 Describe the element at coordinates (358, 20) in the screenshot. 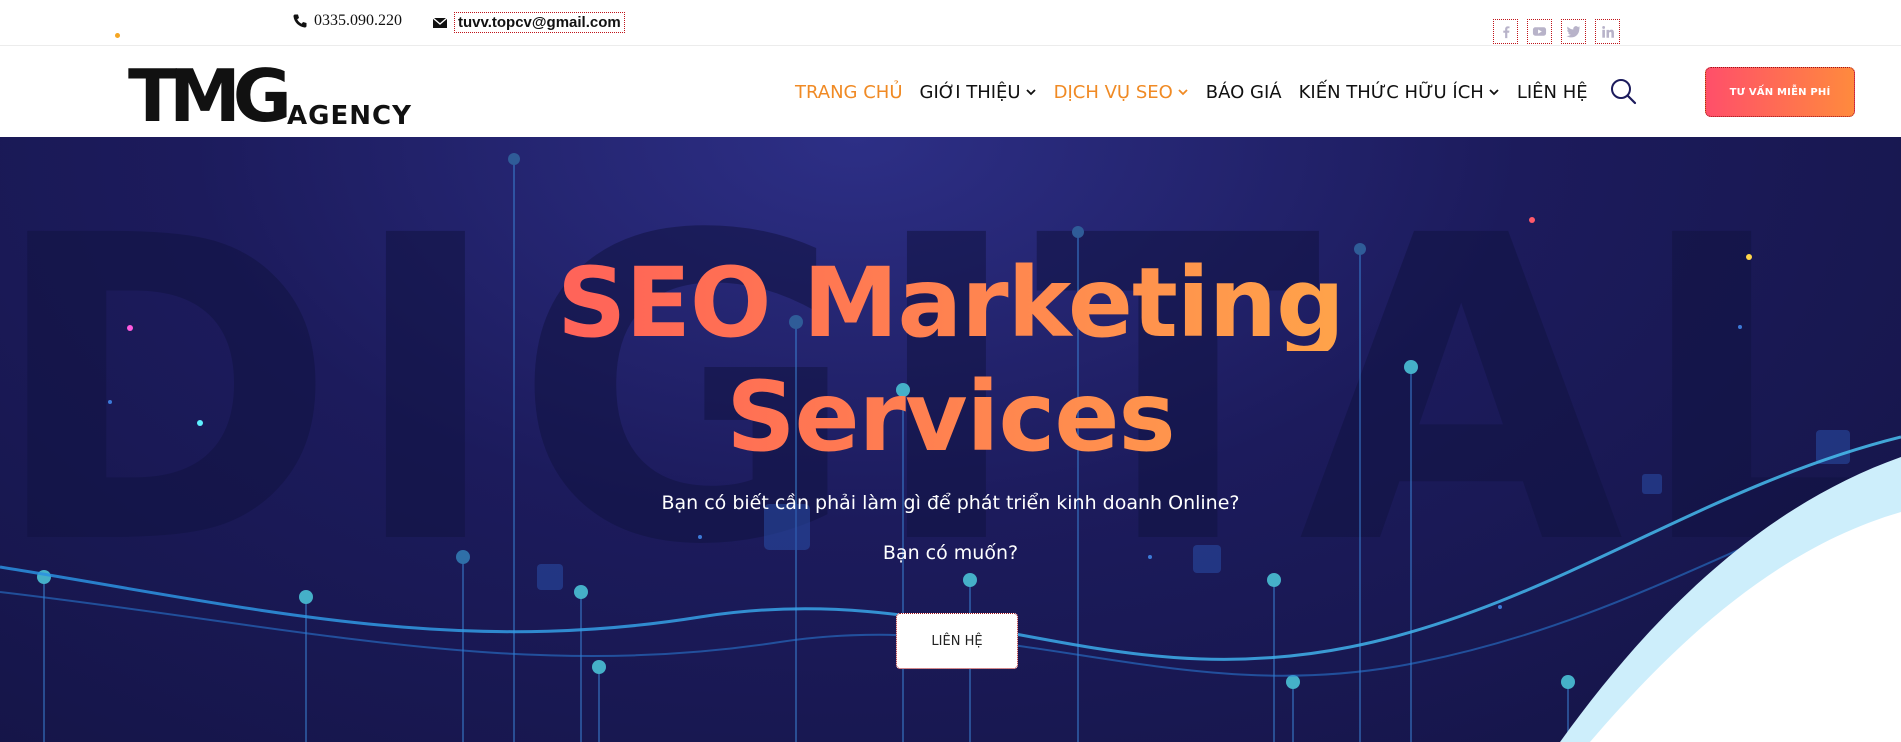

I see `phone-number: 0335.090.220` at that location.